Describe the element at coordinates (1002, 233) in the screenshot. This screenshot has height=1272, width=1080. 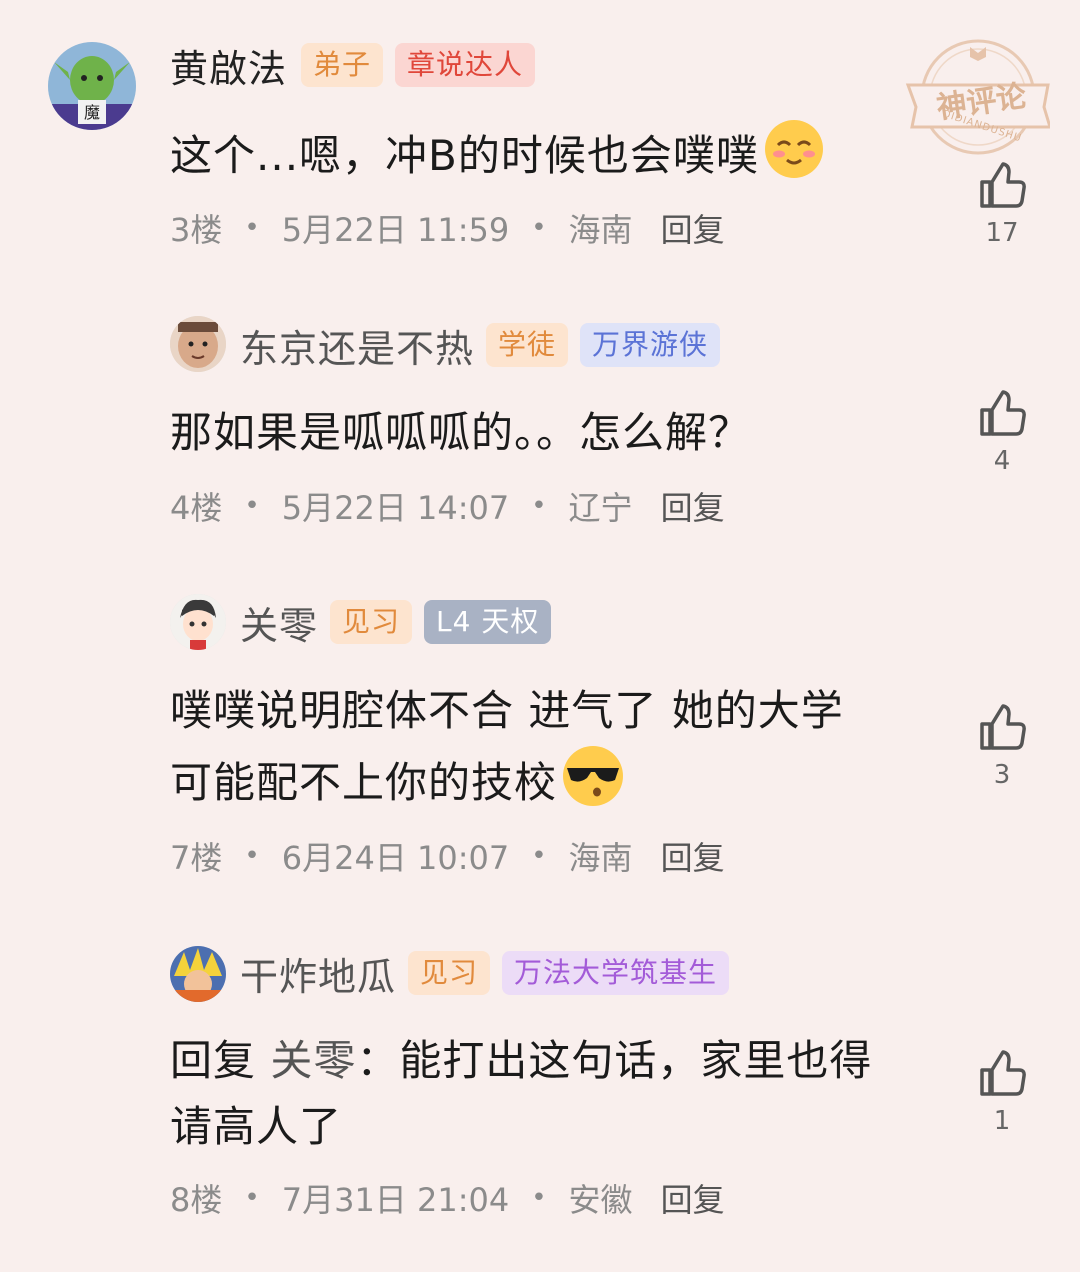
I see `like-count: 17` at that location.